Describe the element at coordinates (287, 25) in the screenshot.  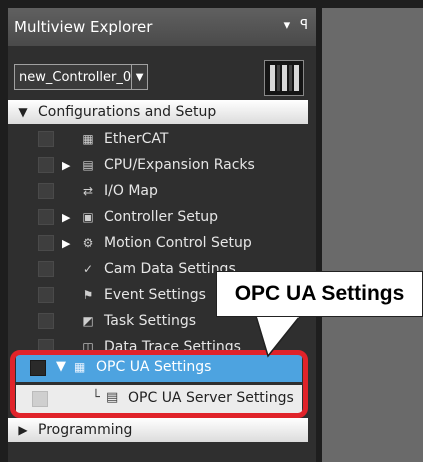
I see `dropdown-arrow-icon: ▾` at that location.